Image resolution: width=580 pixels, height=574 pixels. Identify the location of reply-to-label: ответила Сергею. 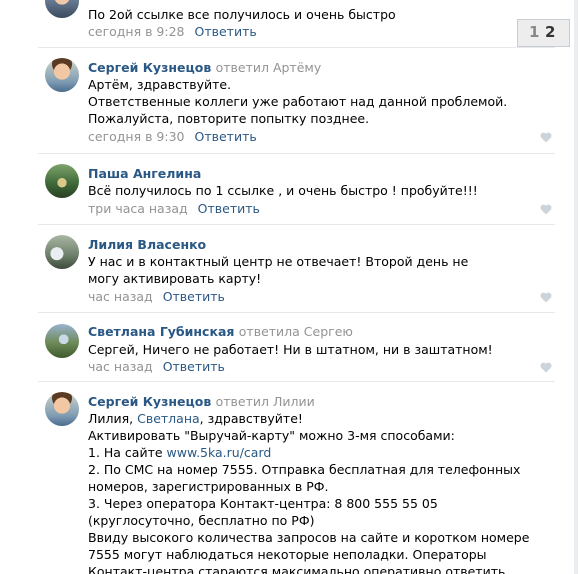
(296, 331).